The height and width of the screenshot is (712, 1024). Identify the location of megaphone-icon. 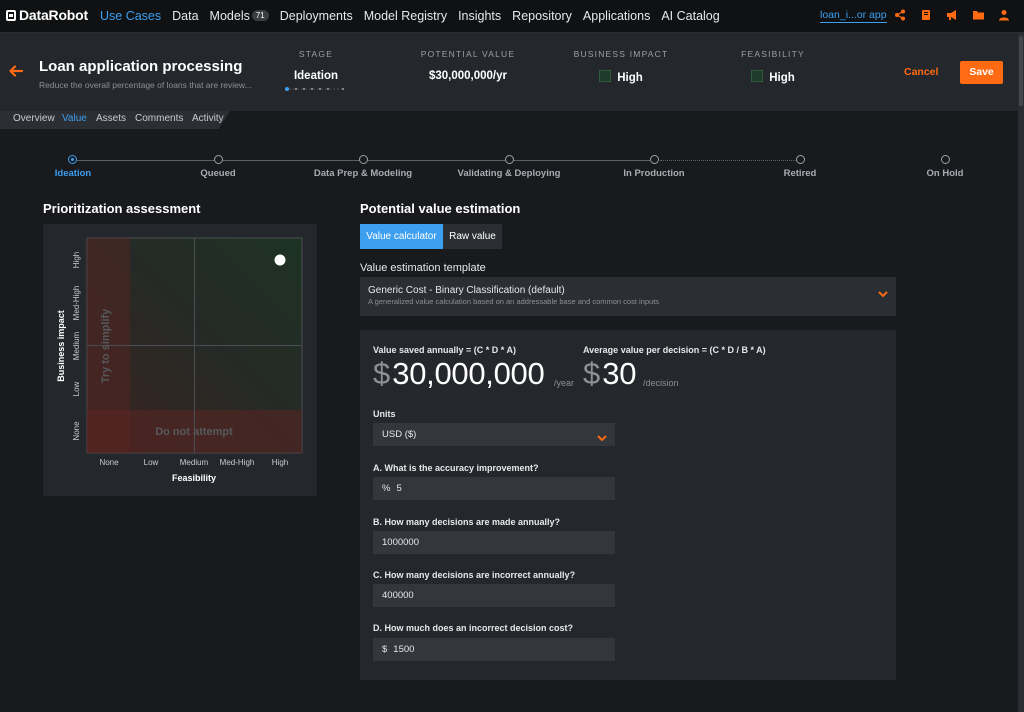
(952, 16).